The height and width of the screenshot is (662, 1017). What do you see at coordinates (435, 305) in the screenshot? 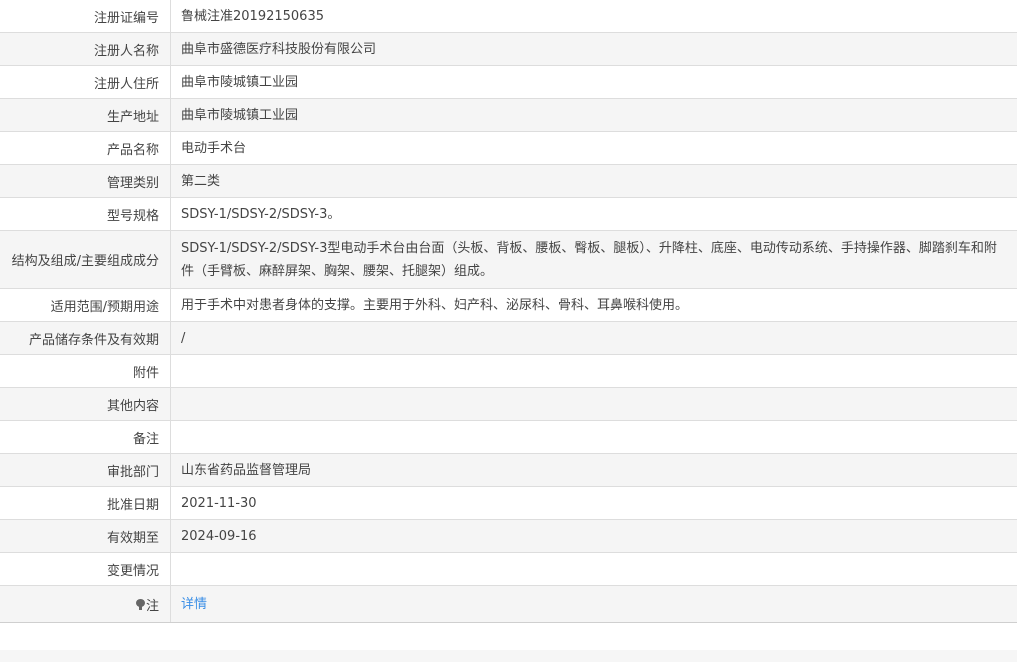
I see `field-value: 用于手术中对患者身体的支撑。主要用于外科、妇产科、泌尿科、骨科、耳鼻喉科使用。` at bounding box center [435, 305].